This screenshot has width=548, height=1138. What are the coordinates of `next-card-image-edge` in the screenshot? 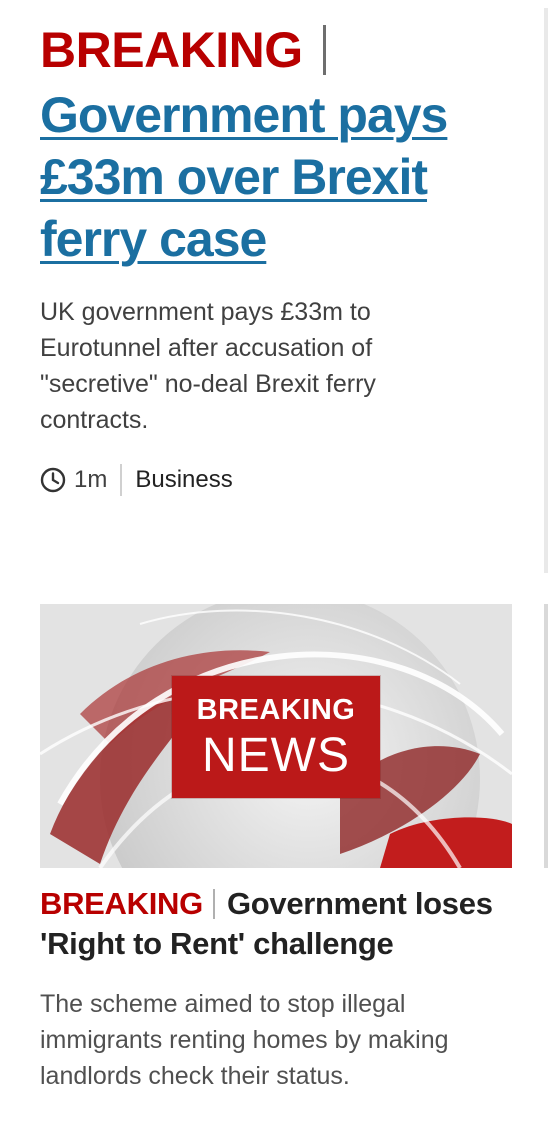 It's located at (546, 736).